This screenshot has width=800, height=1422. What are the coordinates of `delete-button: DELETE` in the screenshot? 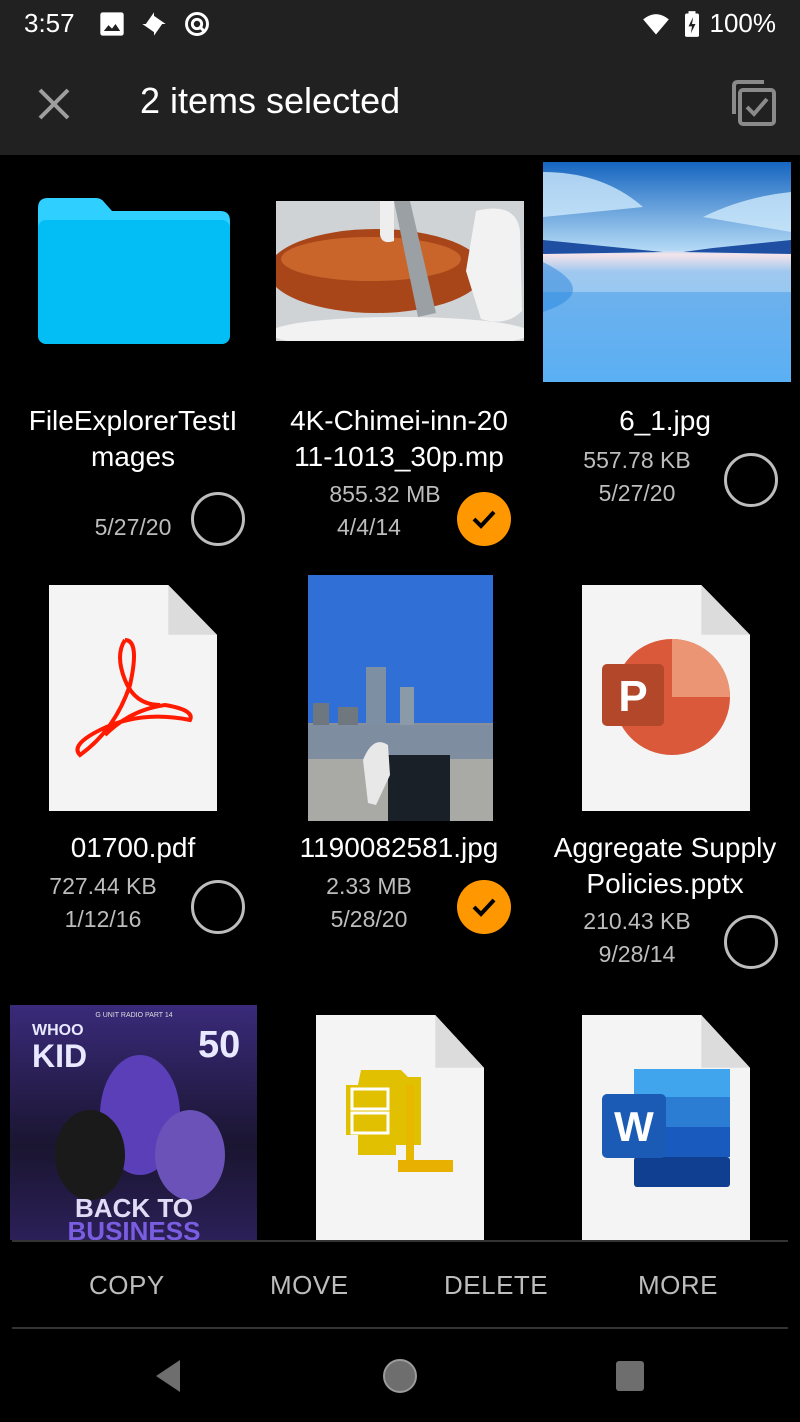 It's located at (496, 1285).